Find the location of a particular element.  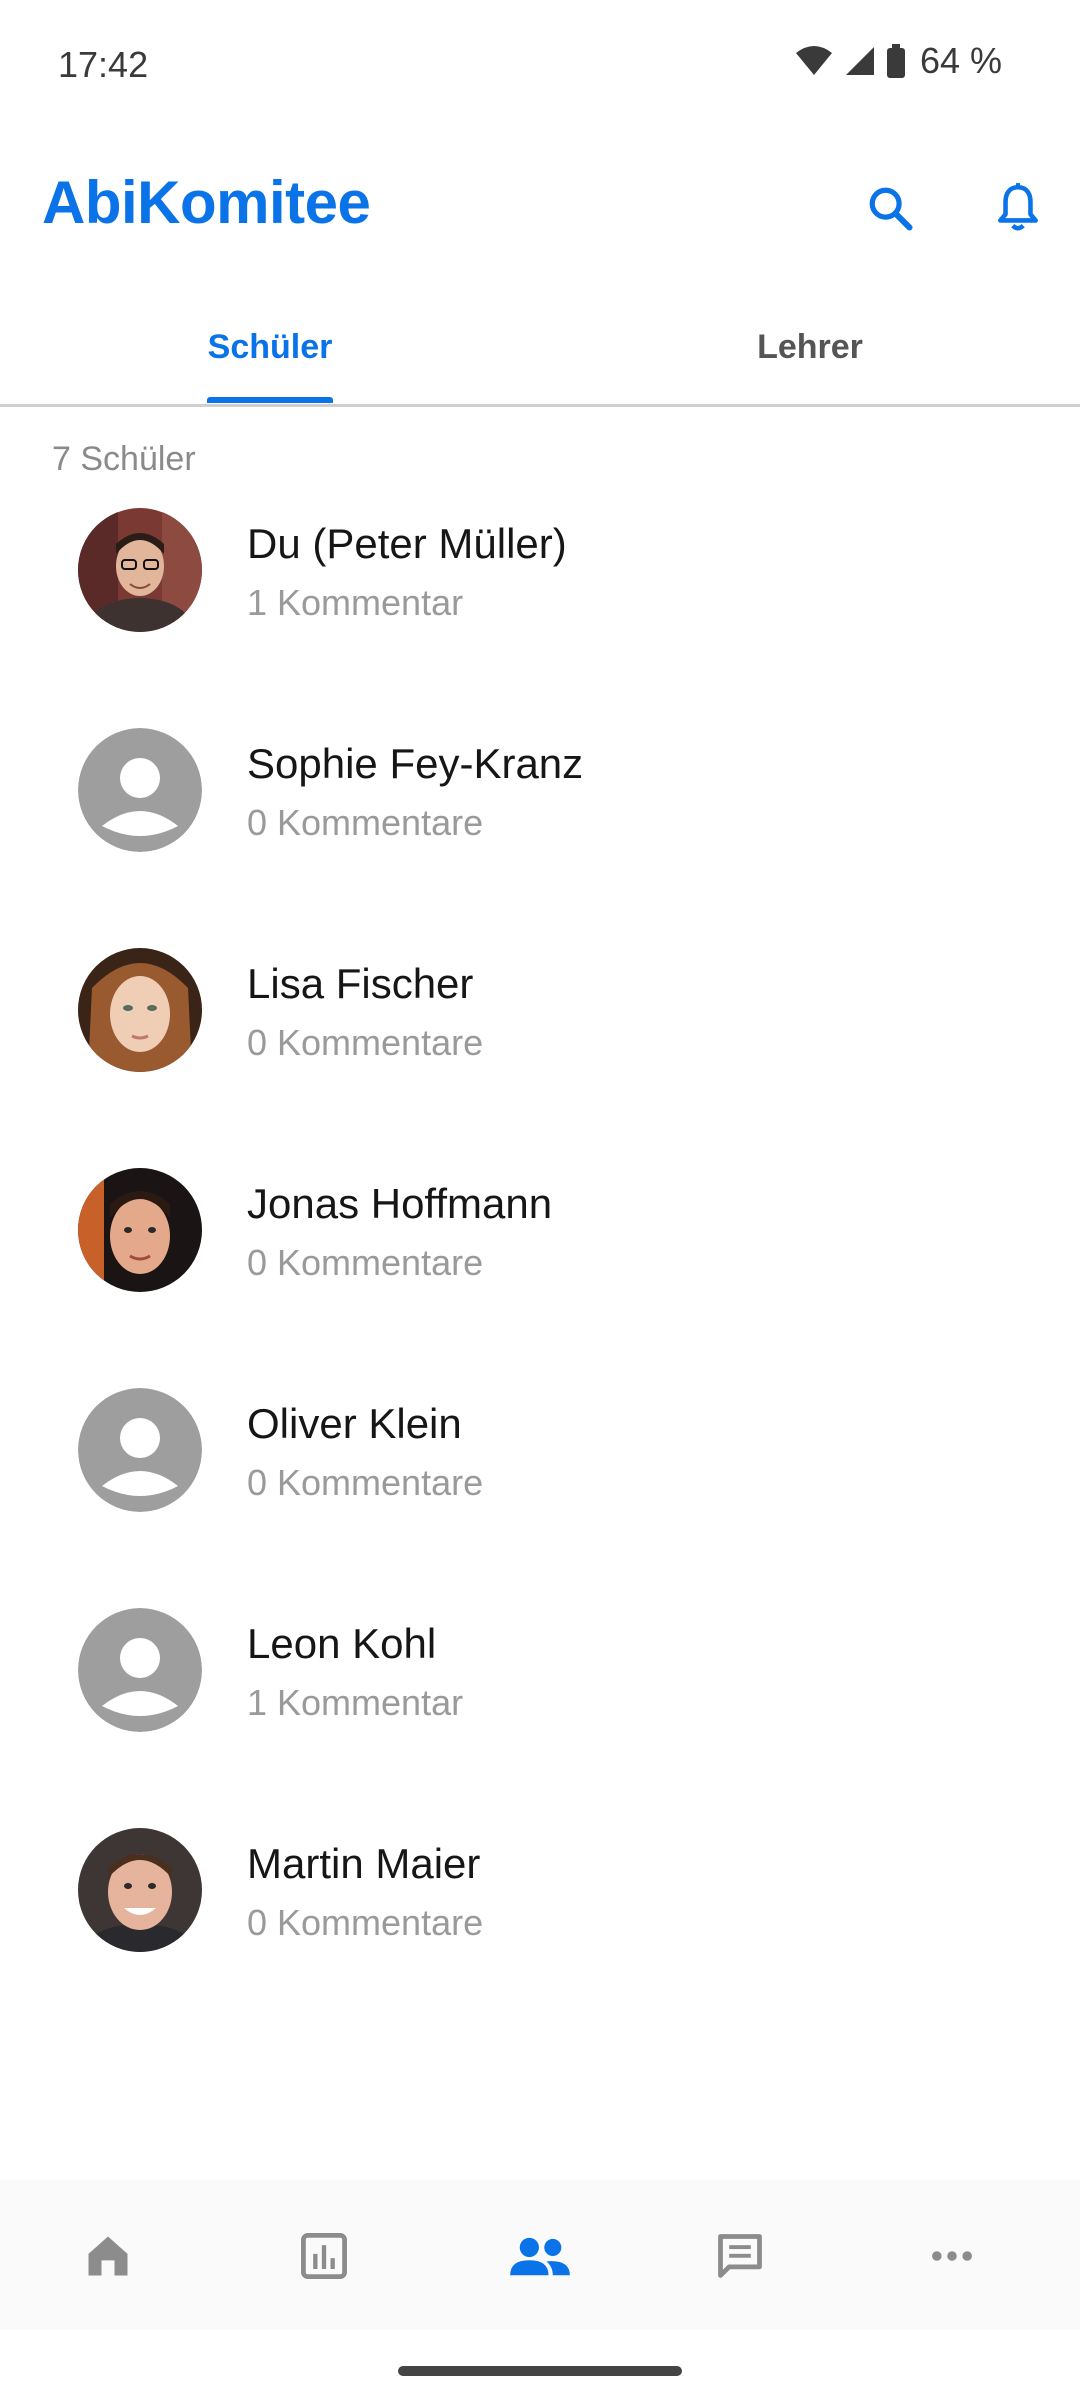

home-indicator is located at coordinates (540, 2371).